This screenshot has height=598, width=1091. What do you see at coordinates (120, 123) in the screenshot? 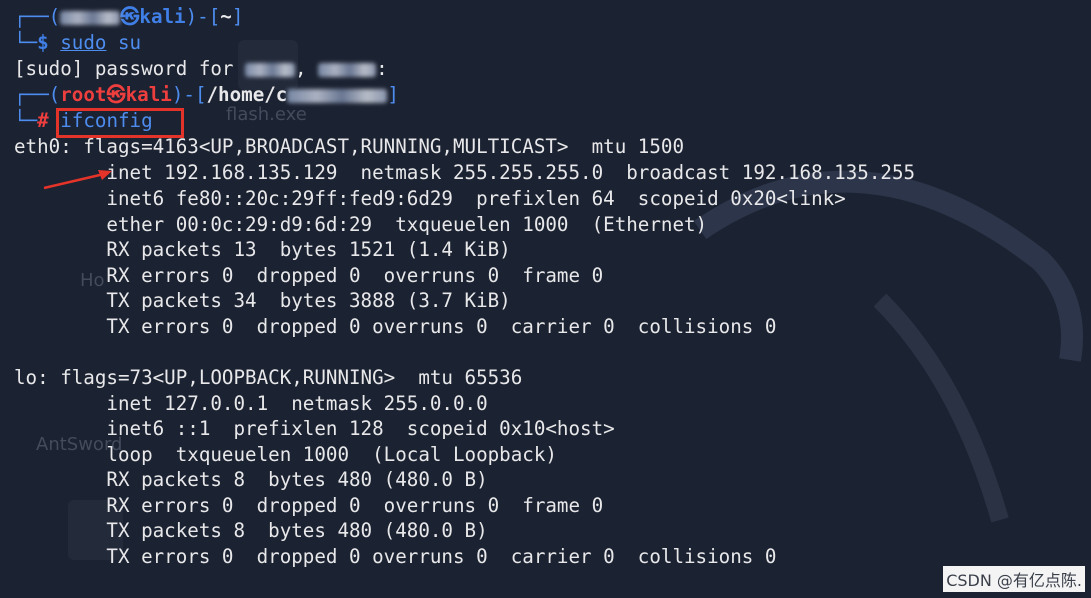
I see `highlight-box` at bounding box center [120, 123].